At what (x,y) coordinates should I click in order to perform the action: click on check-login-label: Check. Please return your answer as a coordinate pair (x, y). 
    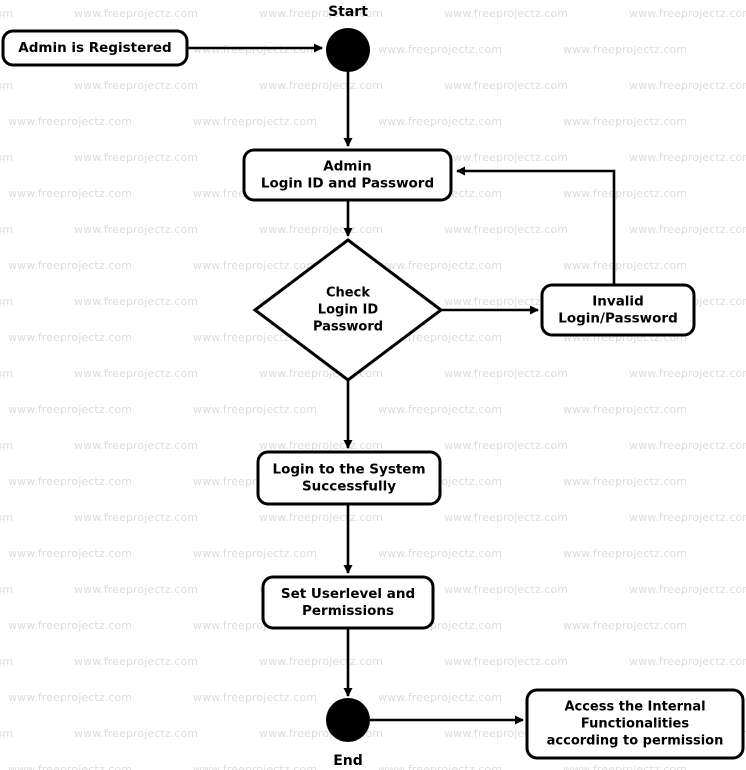
    Looking at the image, I should click on (348, 293).